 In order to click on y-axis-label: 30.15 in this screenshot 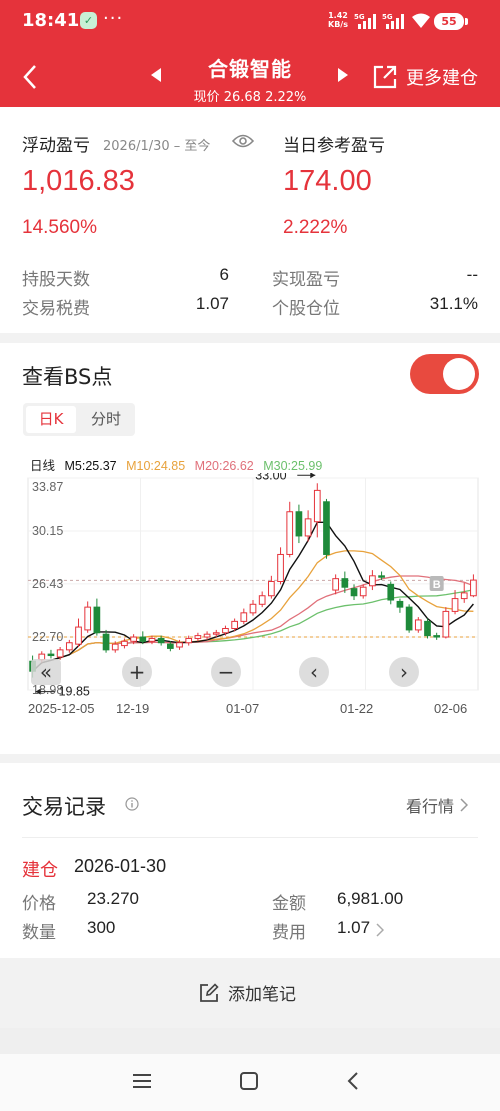, I will do `click(47, 531)`.